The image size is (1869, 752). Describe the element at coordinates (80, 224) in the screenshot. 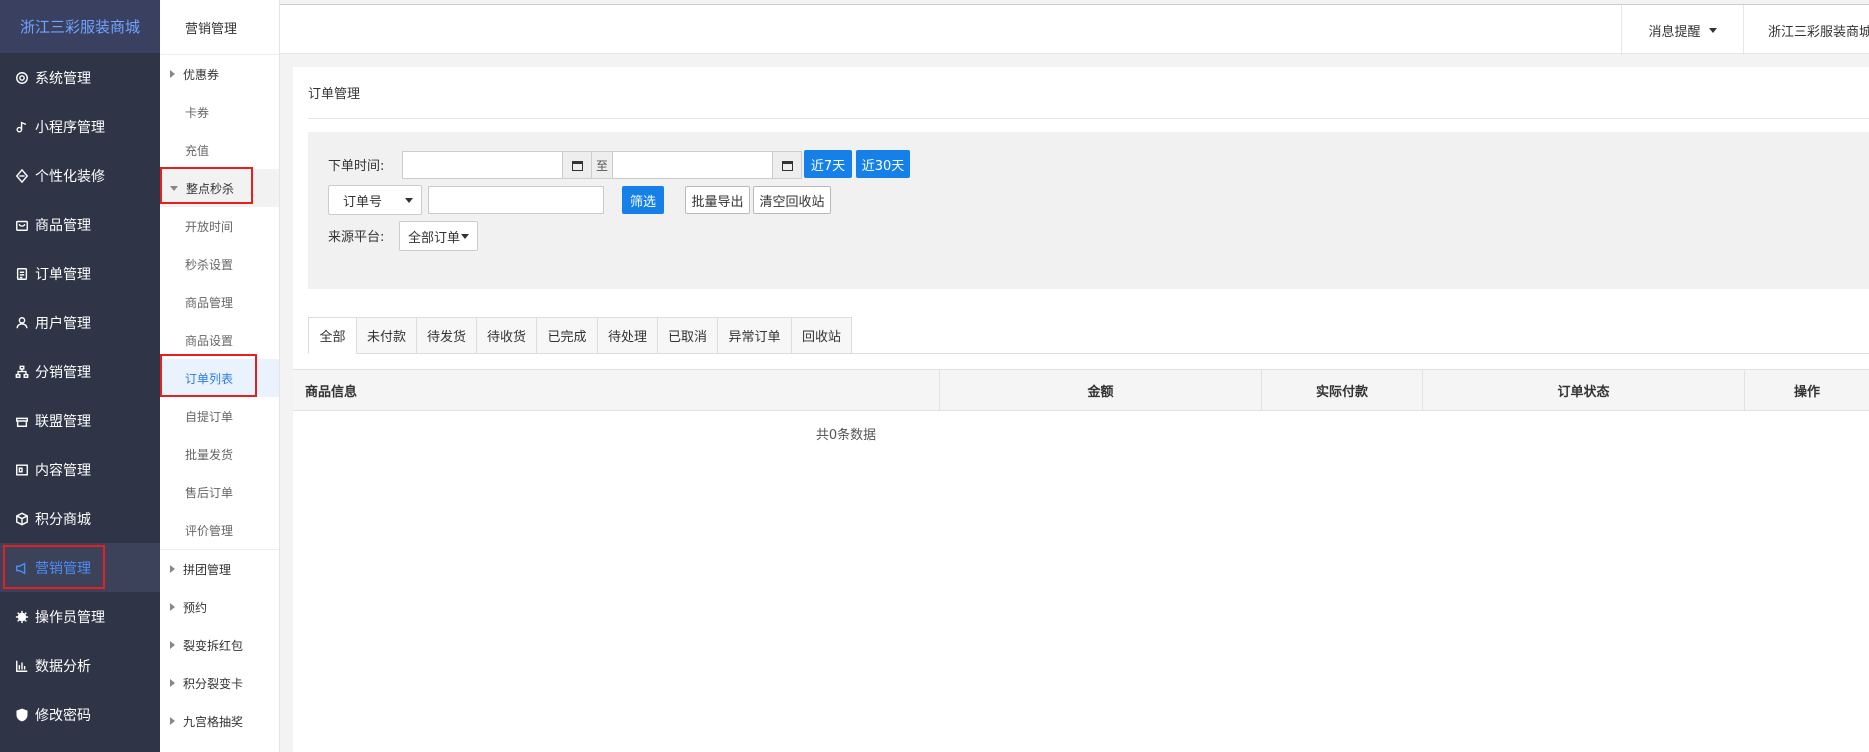

I see `sidebar-item-products: 商品管理` at that location.